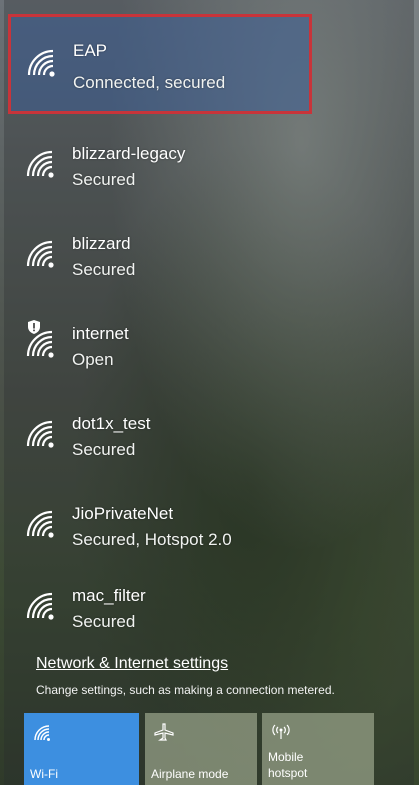 Image resolution: width=419 pixels, height=785 pixels. Describe the element at coordinates (123, 513) in the screenshot. I see `network-name: JioPrivateNet` at that location.